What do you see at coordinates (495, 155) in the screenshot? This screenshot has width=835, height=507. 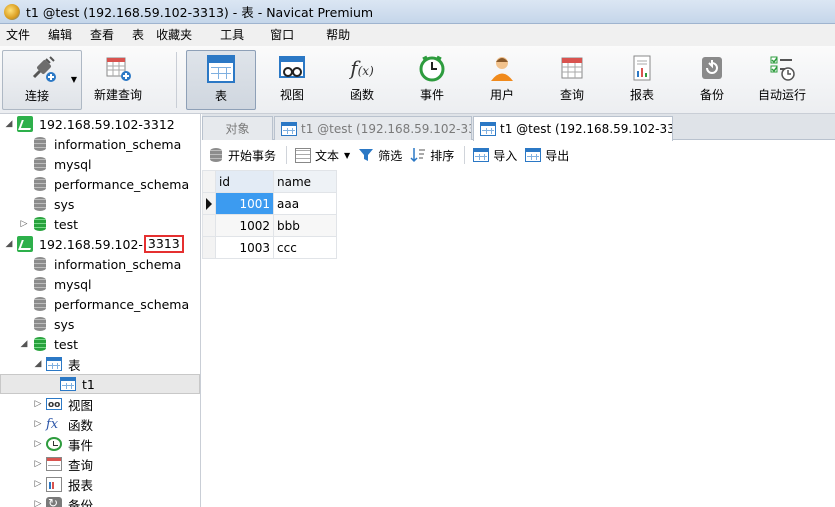 I see `import-button: 导入` at bounding box center [495, 155].